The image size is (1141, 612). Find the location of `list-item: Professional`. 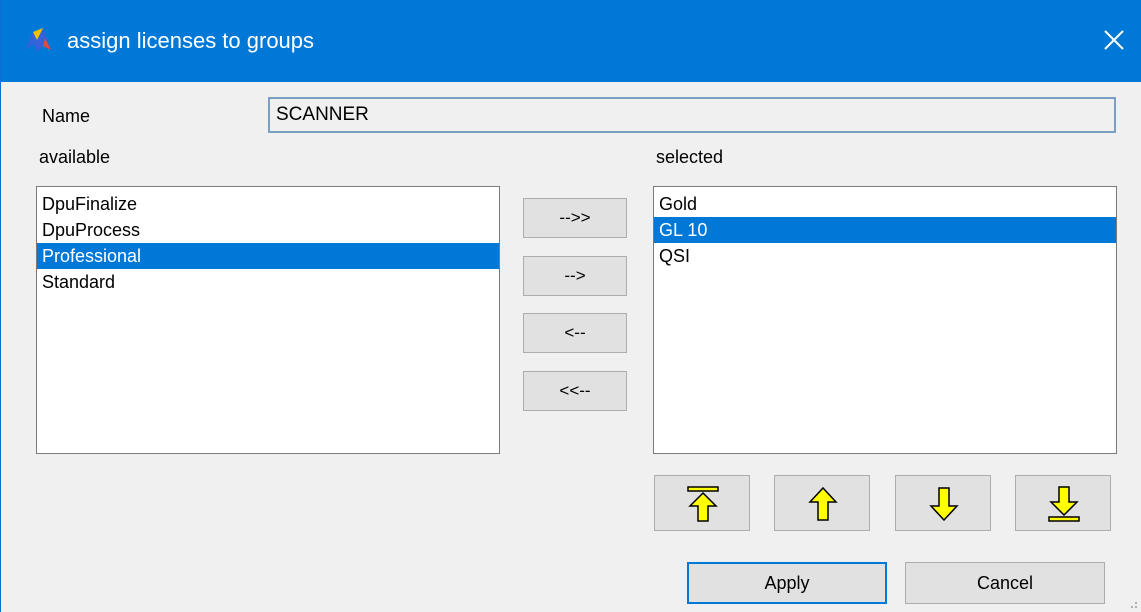

list-item: Professional is located at coordinates (268, 256).